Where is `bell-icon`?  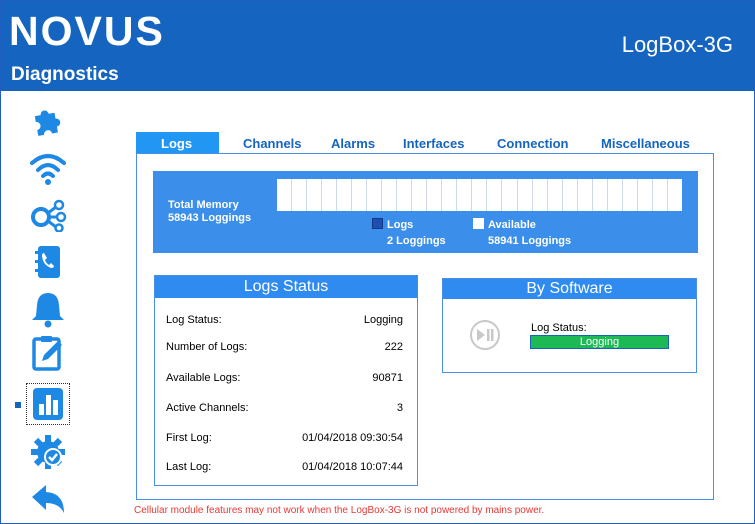
bell-icon is located at coordinates (48, 310).